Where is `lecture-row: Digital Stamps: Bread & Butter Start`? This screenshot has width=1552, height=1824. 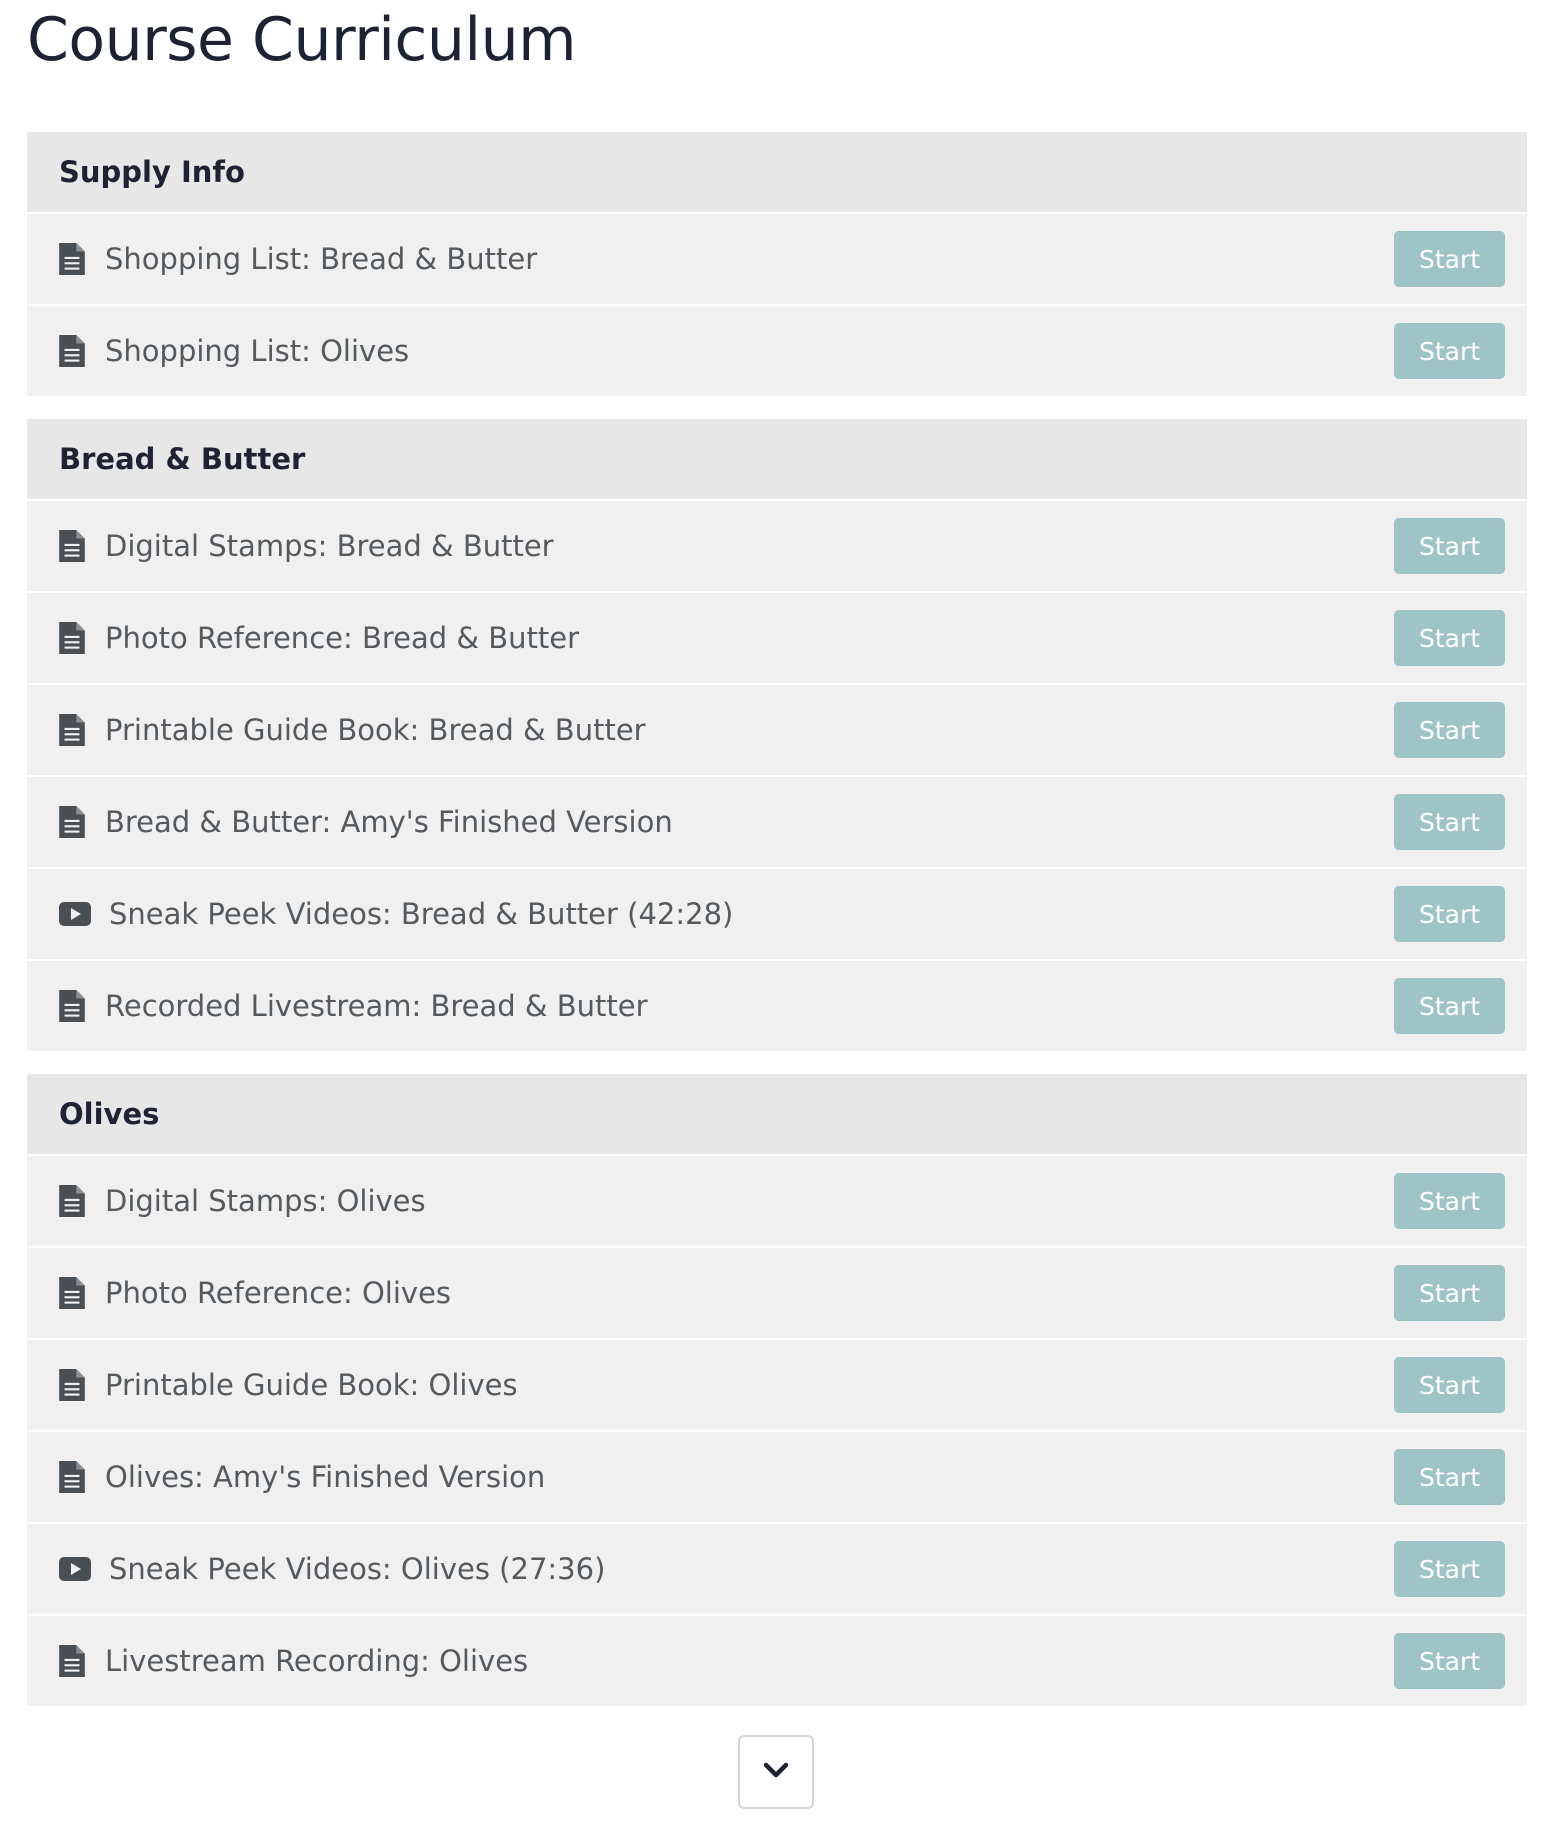
lecture-row: Digital Stamps: Bread & Butter Start is located at coordinates (777, 547).